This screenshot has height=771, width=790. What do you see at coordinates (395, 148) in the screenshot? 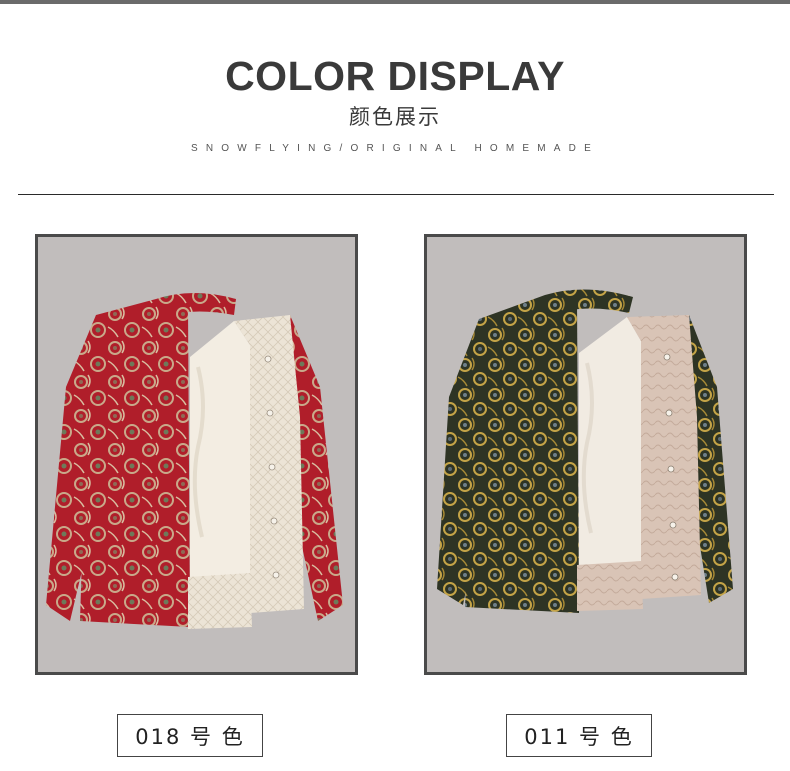
I see `brand-tagline: SNOWFLYING/ORIGINAL HOMEMADE` at bounding box center [395, 148].